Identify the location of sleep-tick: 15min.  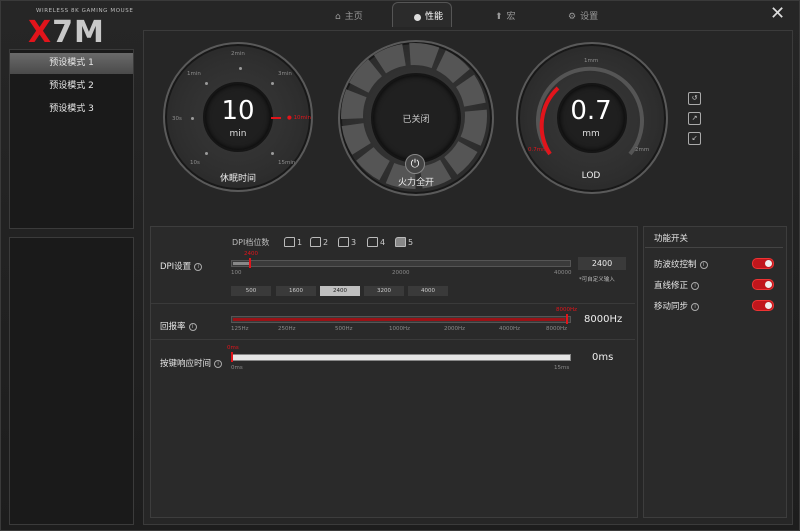
(287, 163).